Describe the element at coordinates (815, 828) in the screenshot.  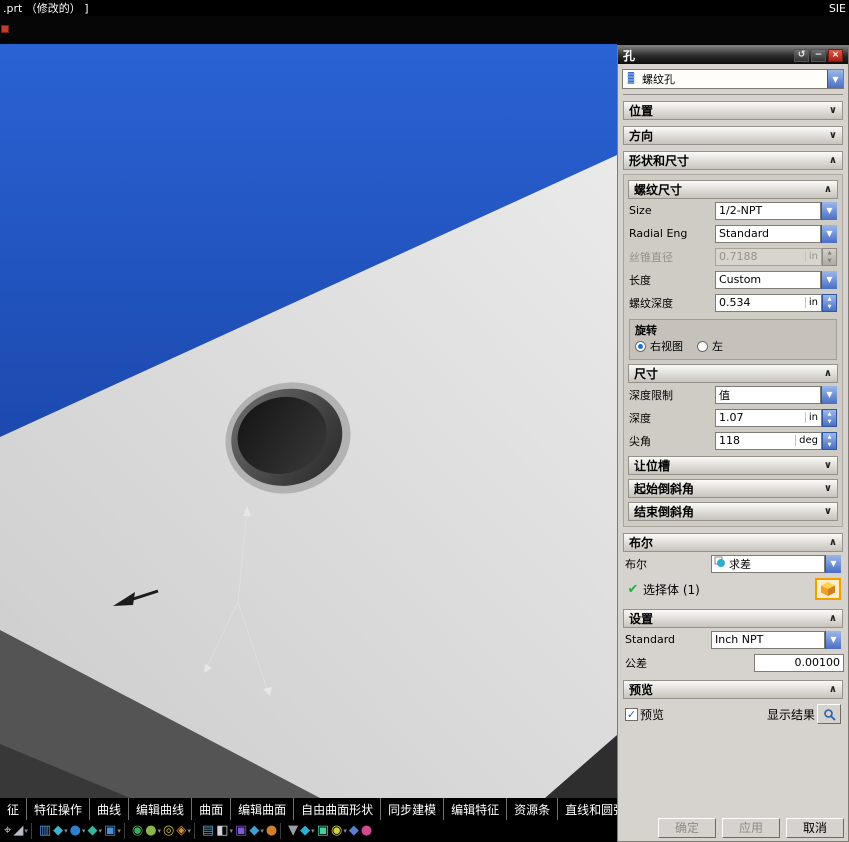
I see `cancel-button: 取消` at that location.